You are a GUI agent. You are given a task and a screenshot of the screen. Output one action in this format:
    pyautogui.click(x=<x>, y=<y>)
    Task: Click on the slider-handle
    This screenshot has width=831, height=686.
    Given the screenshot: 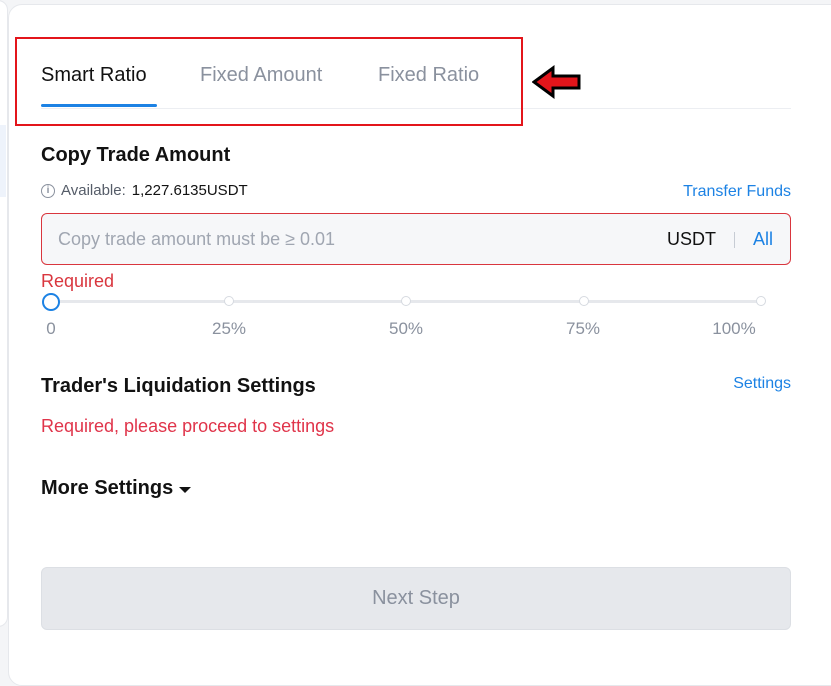 What is the action you would take?
    pyautogui.click(x=51, y=302)
    